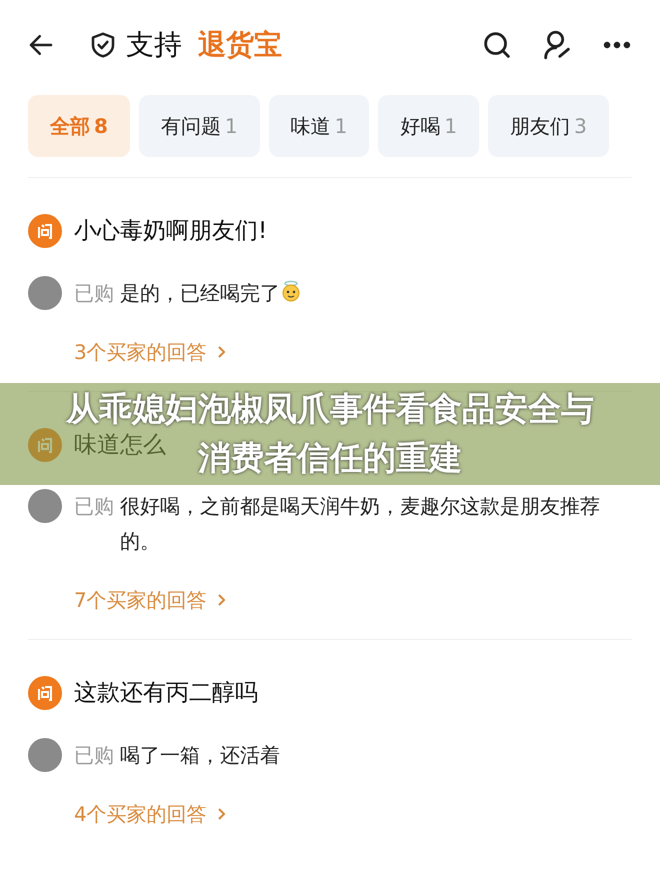  What do you see at coordinates (199, 126) in the screenshot?
I see `filter-tab: 有问题 1` at bounding box center [199, 126].